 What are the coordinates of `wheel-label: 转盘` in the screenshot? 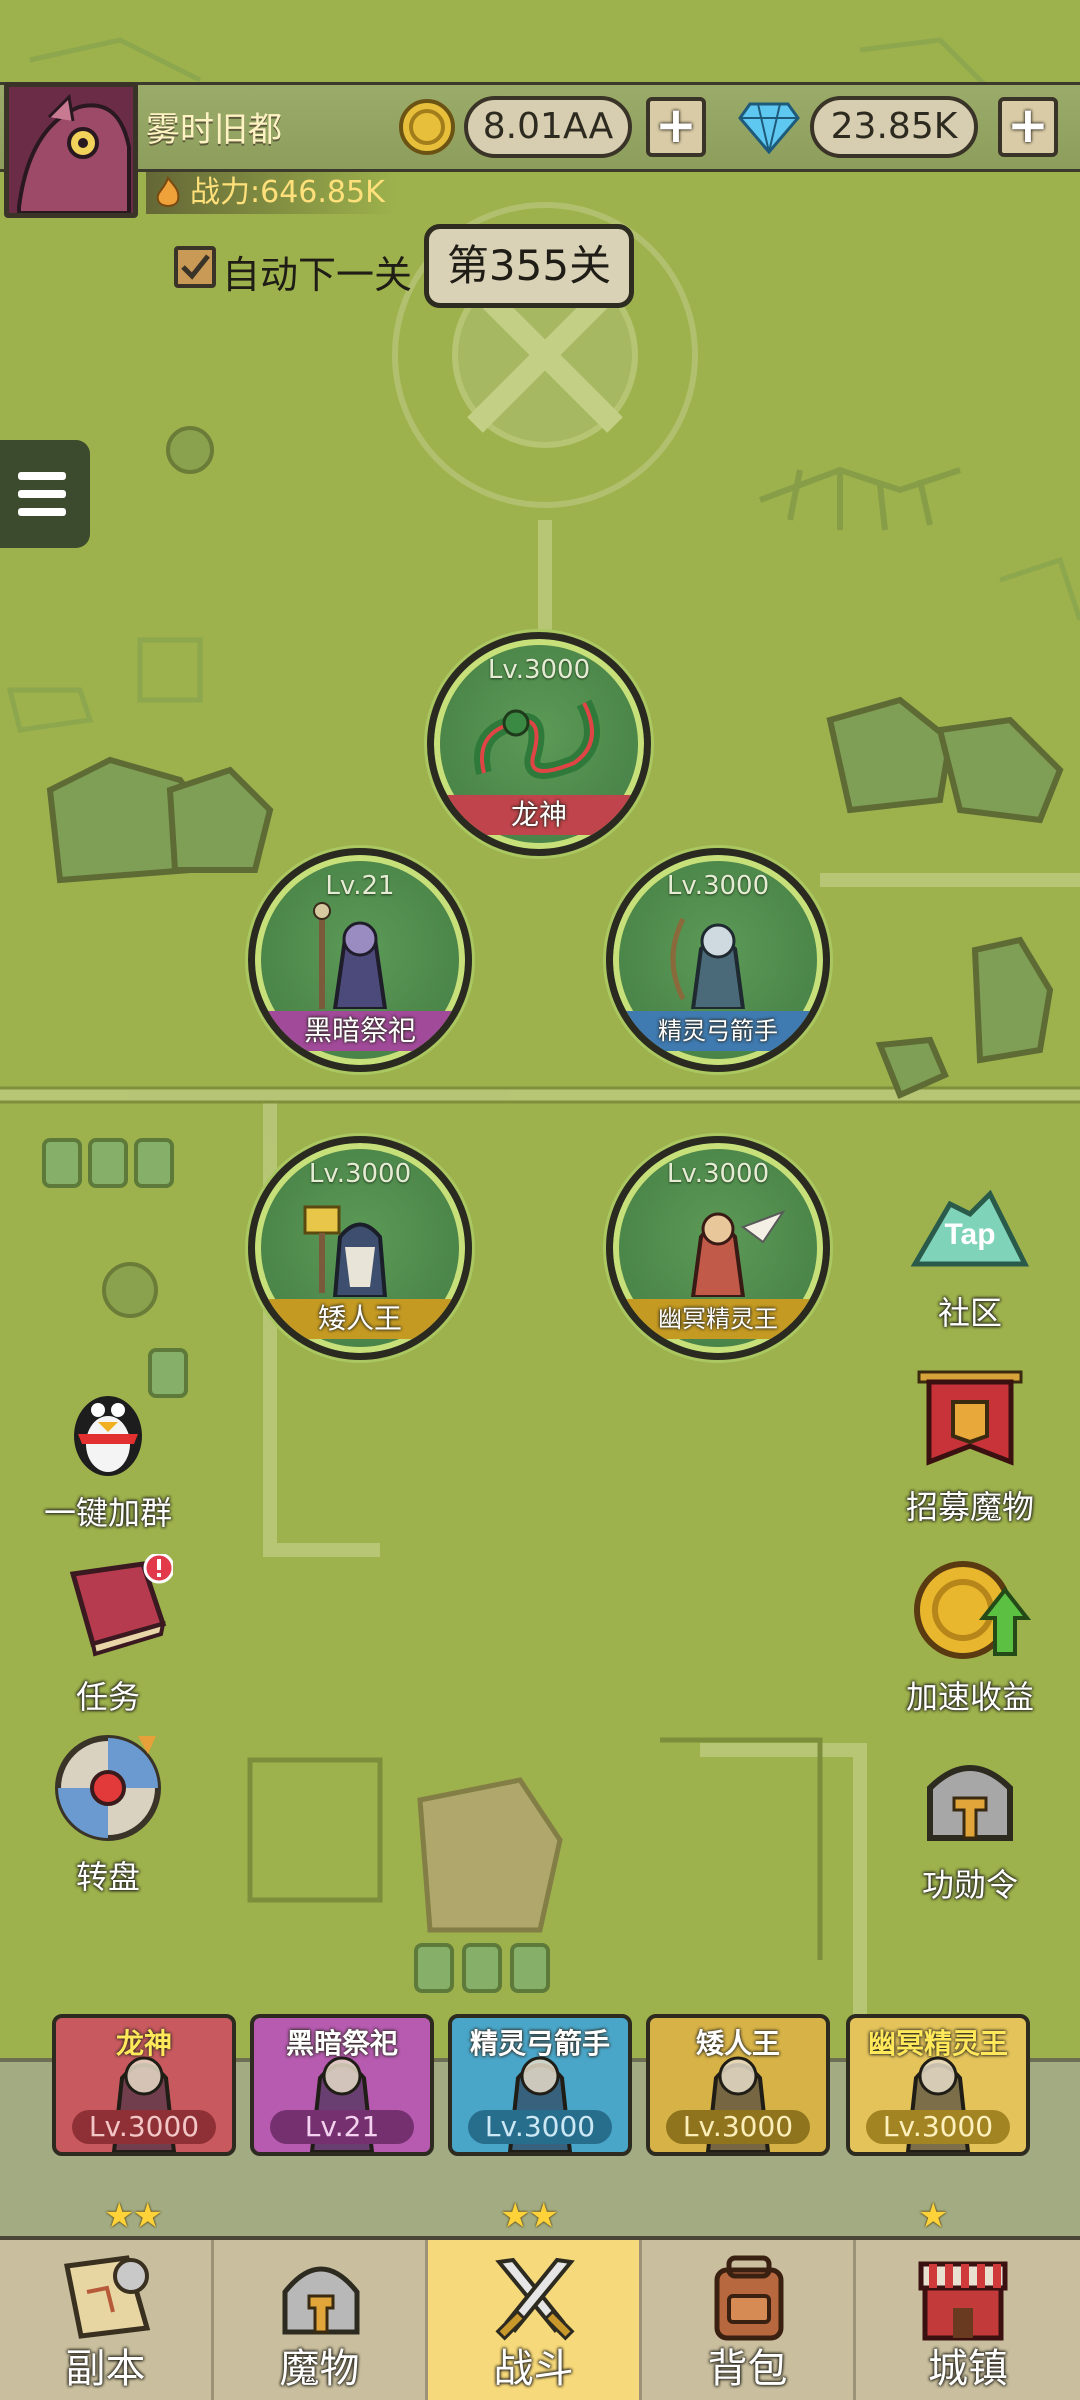 It's located at (107, 1877).